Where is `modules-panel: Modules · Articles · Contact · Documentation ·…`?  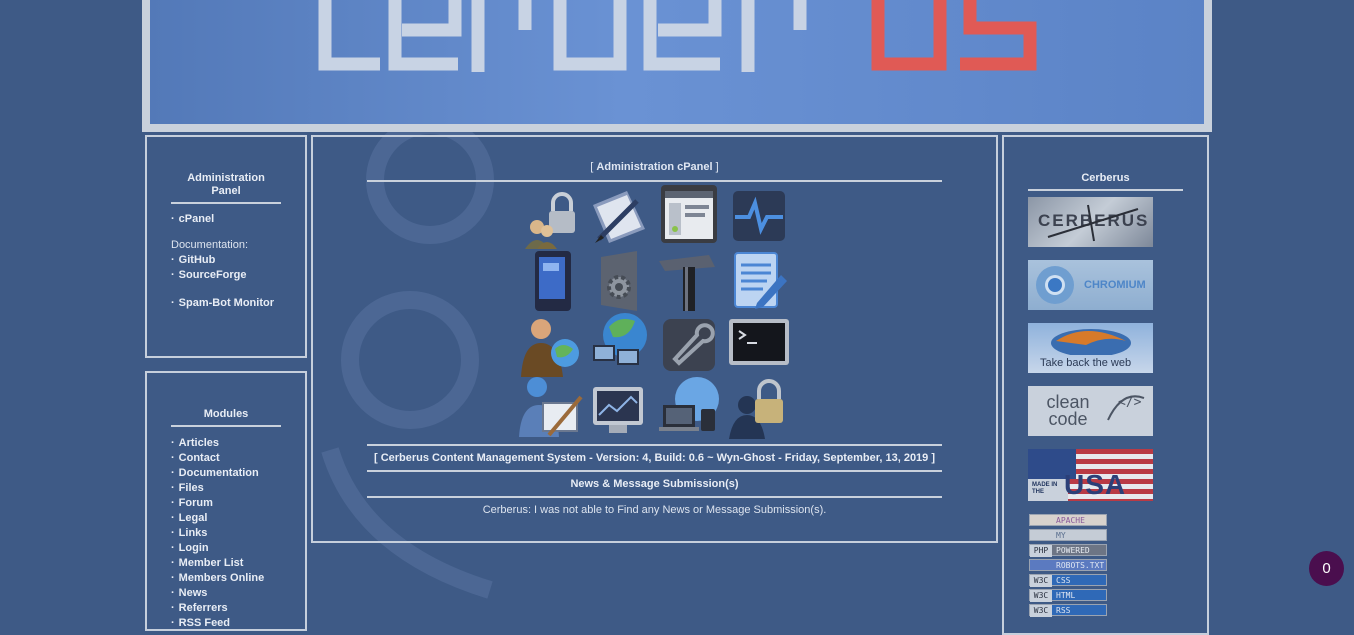
modules-panel: Modules · Articles · Contact · Documentation ·… is located at coordinates (226, 501).